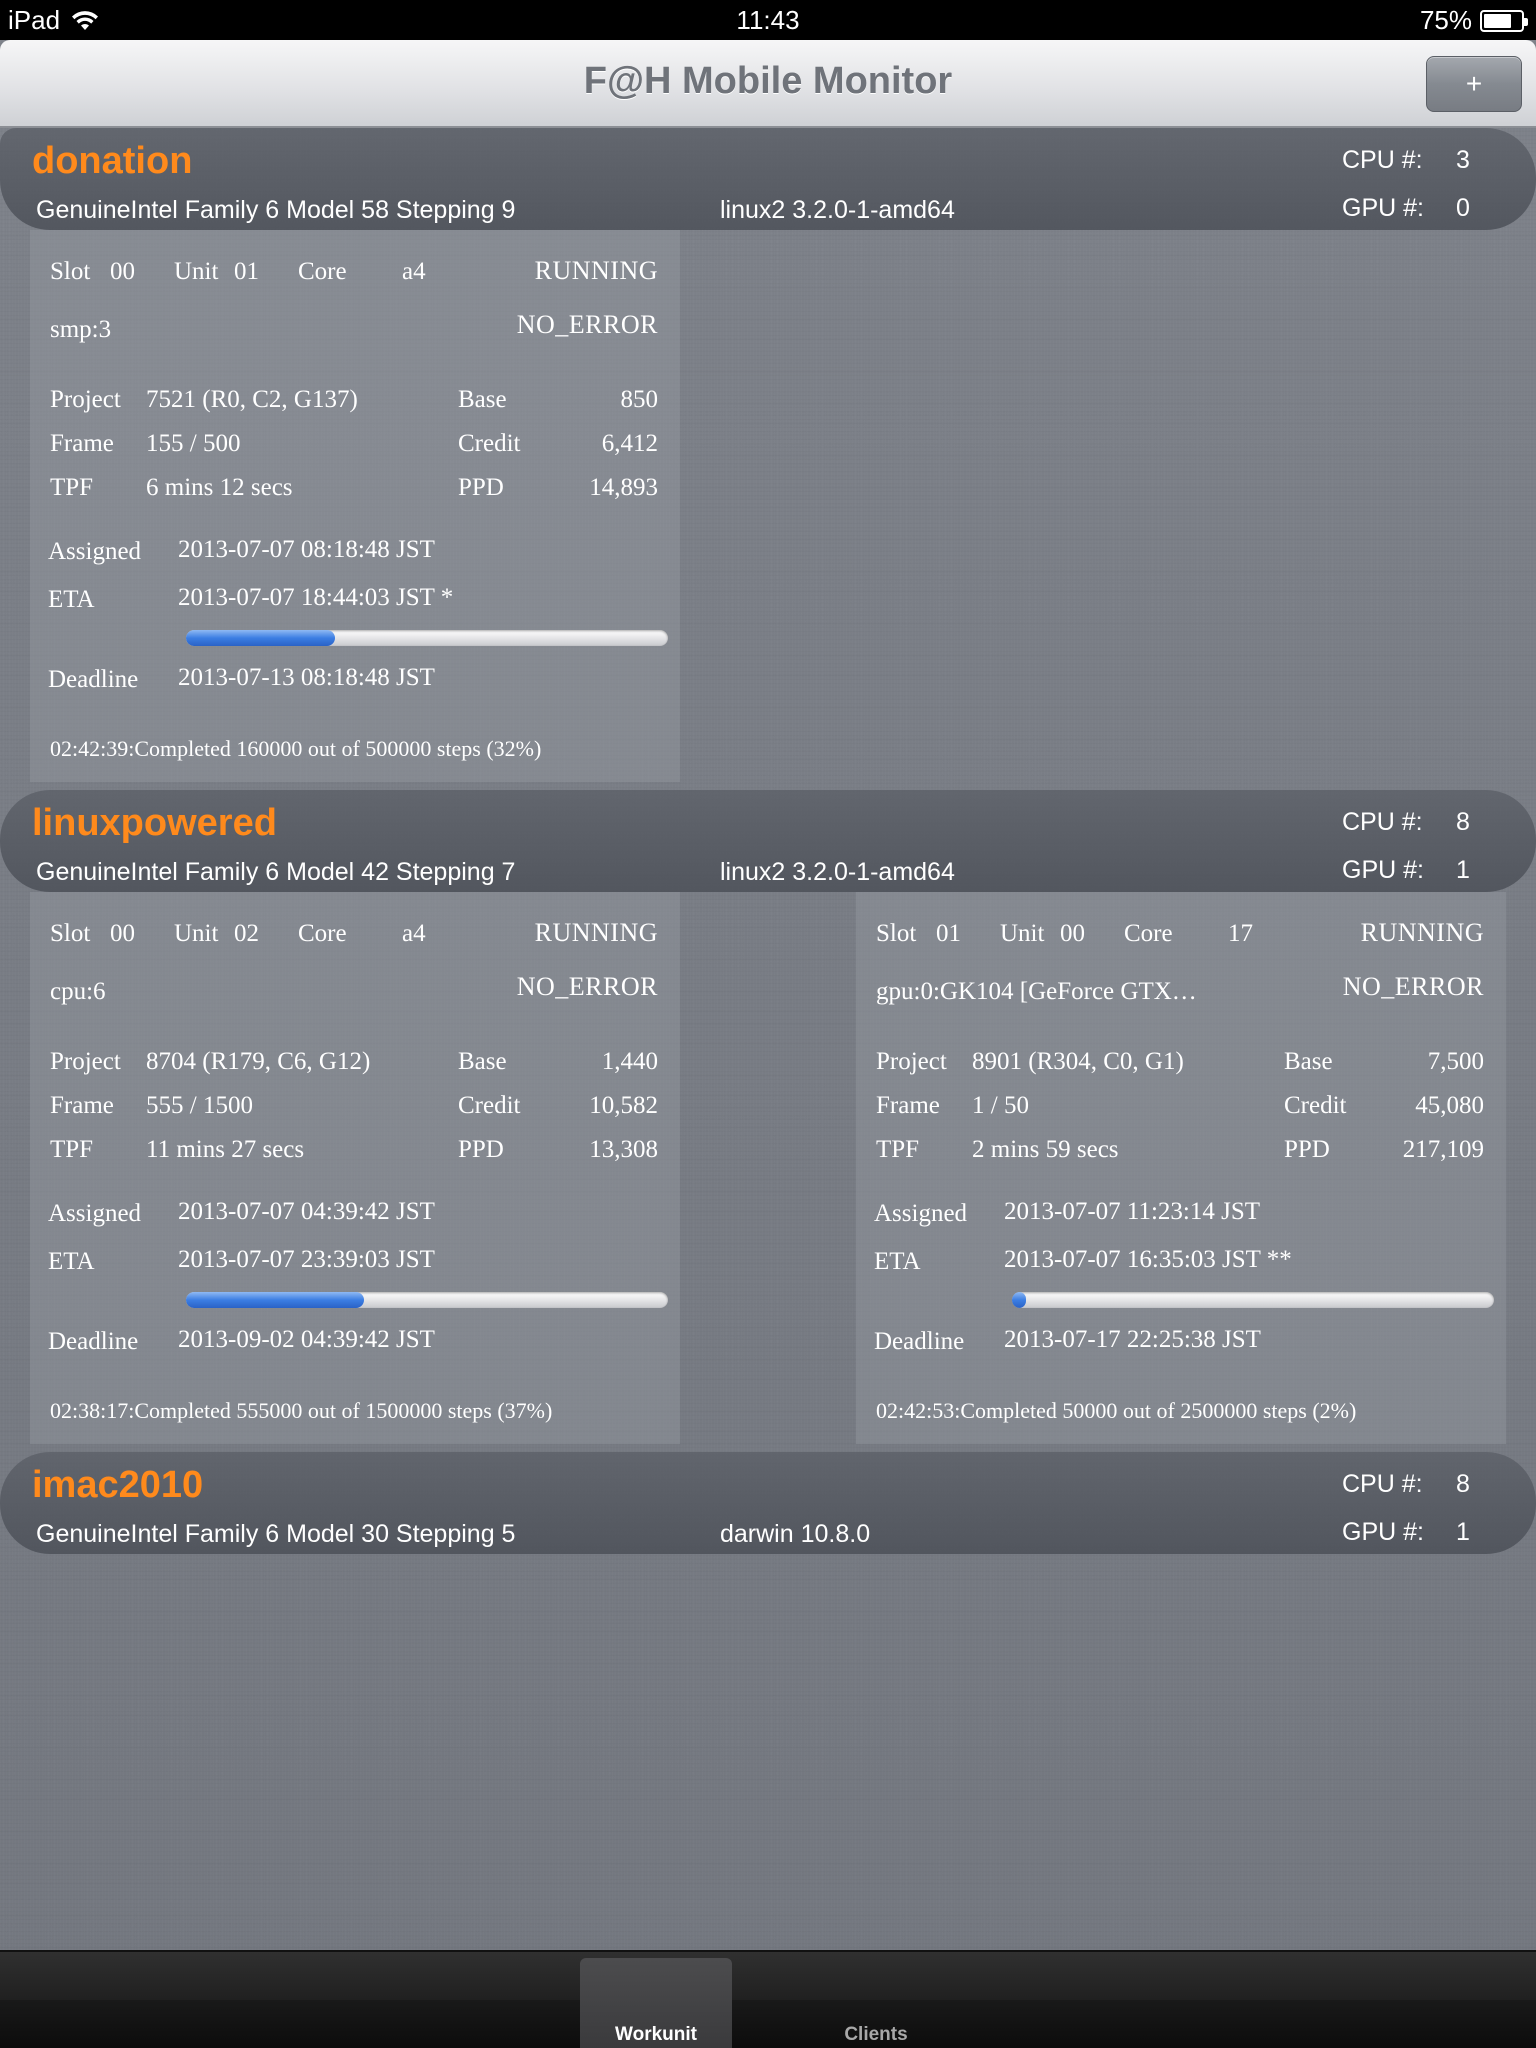 The width and height of the screenshot is (1536, 2048). I want to click on host-os: darwin 10.8.0, so click(795, 1534).